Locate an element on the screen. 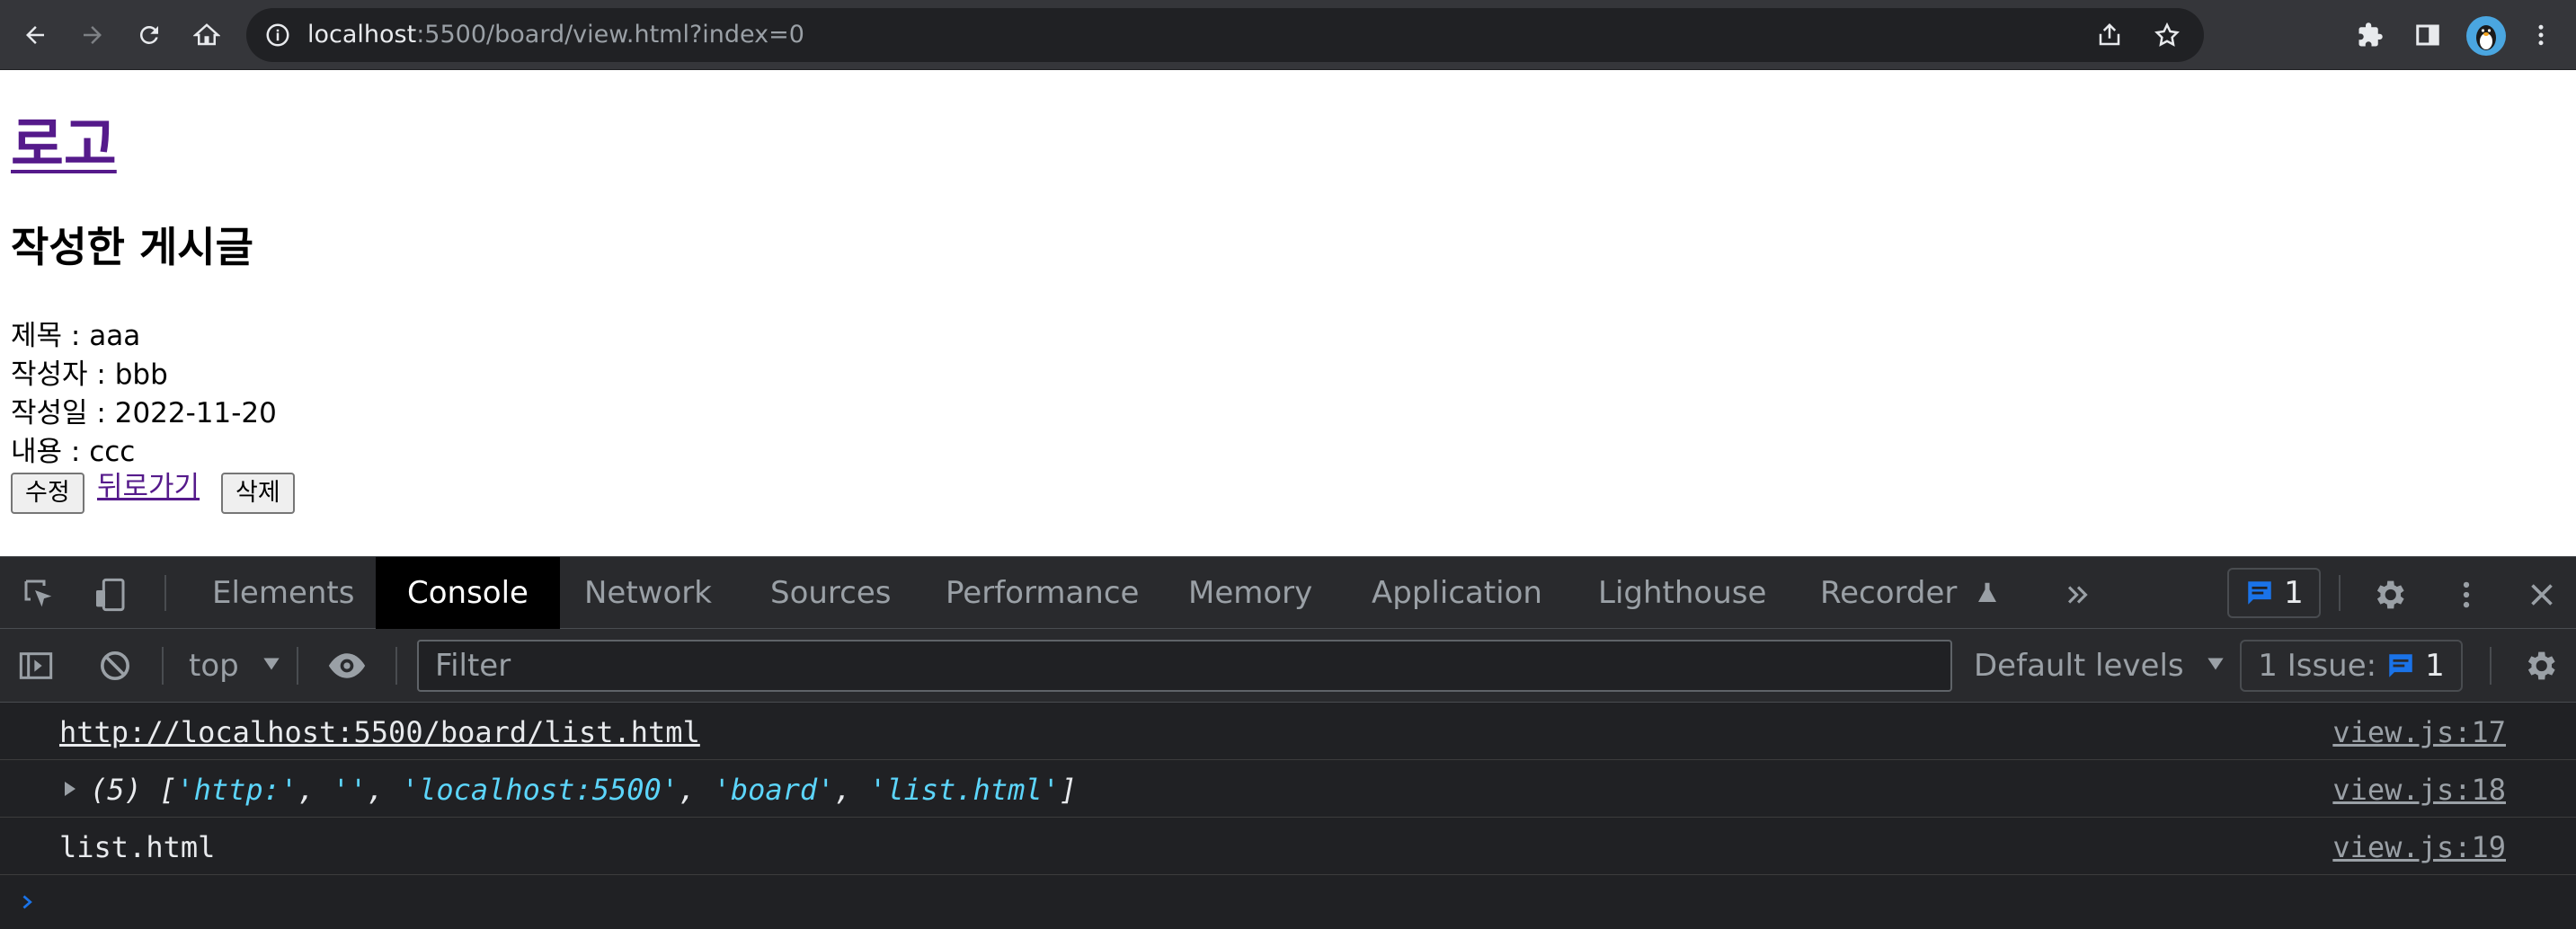 The width and height of the screenshot is (2576, 929). field-date-value: 2022-11-20 is located at coordinates (195, 413).